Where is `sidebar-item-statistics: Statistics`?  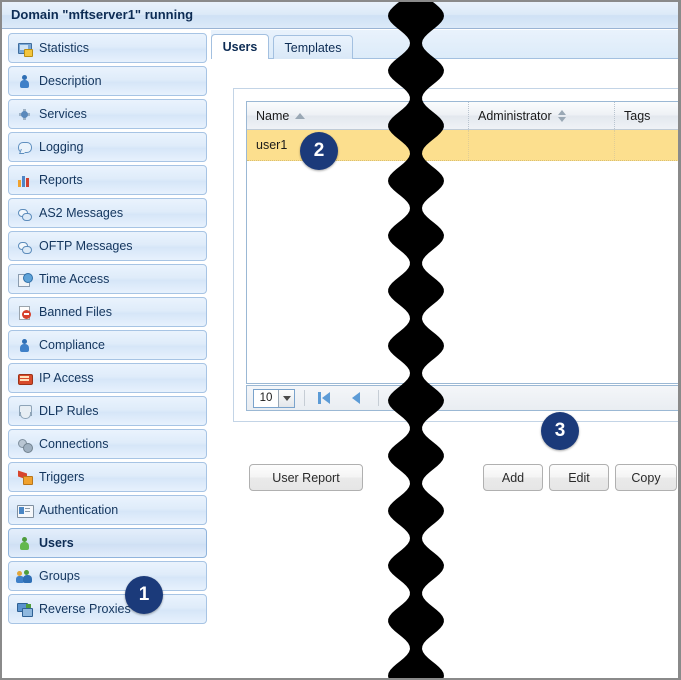 sidebar-item-statistics: Statistics is located at coordinates (107, 48).